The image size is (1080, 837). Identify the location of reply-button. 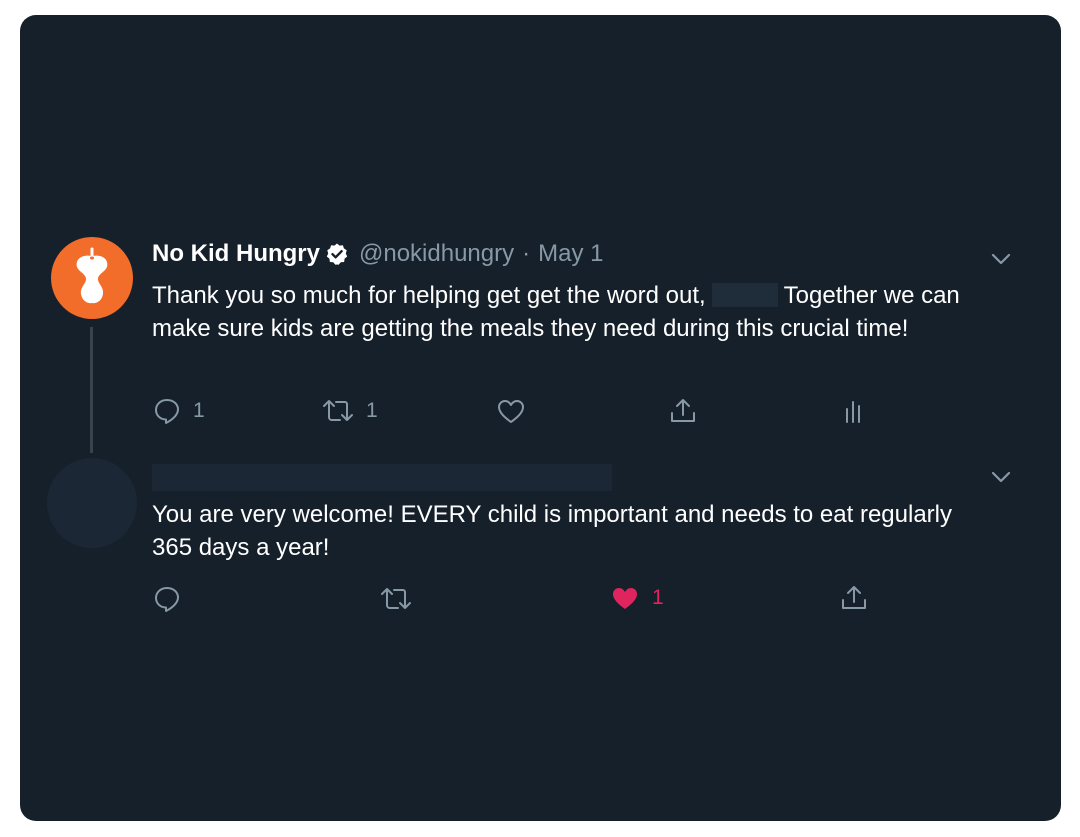
(167, 599).